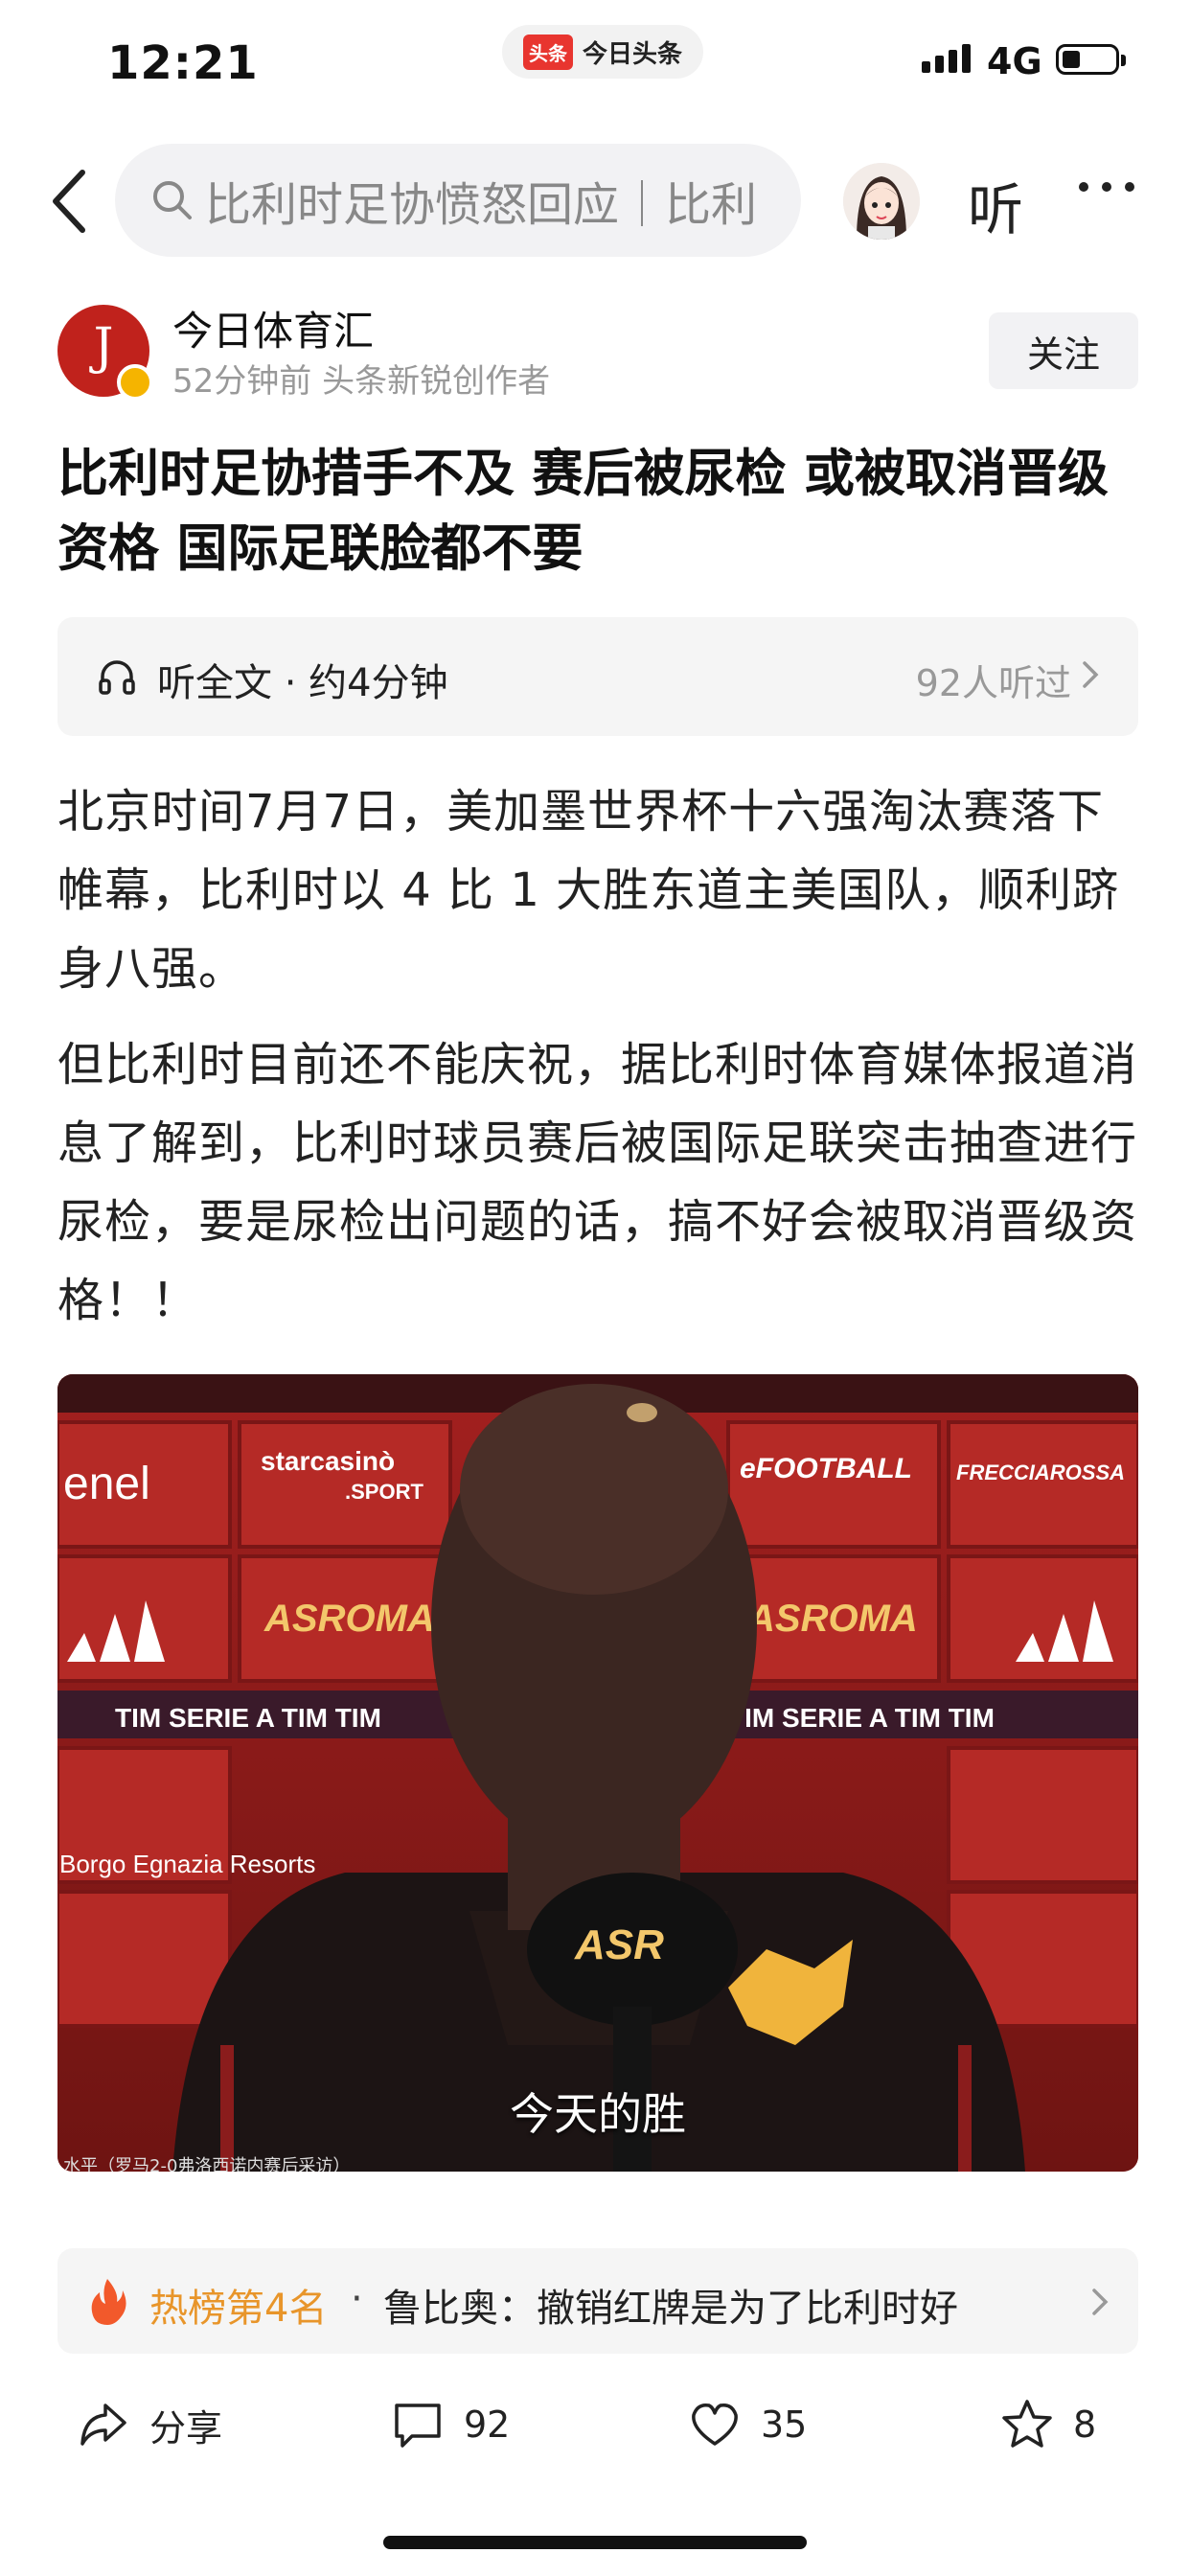 Image resolution: width=1190 pixels, height=2576 pixels. Describe the element at coordinates (172, 200) in the screenshot. I see `search-icon` at that location.